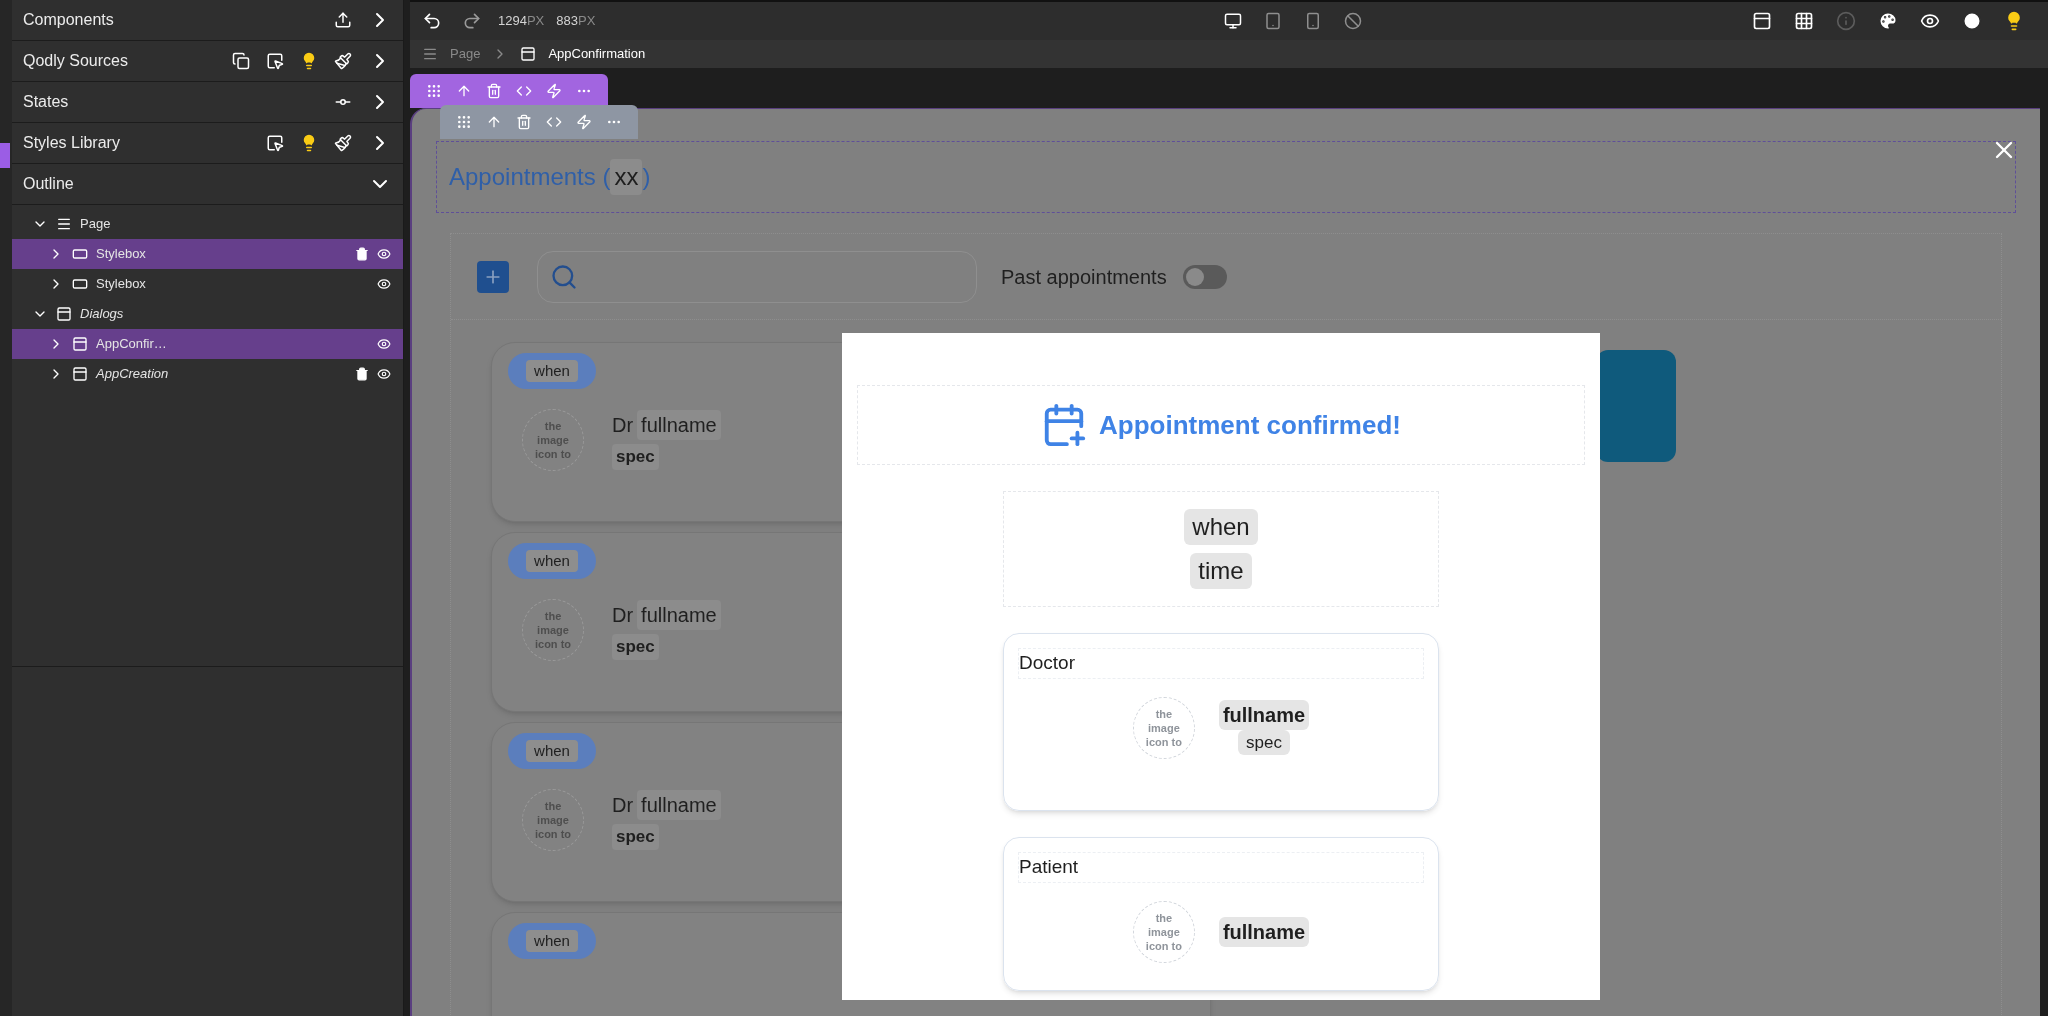  What do you see at coordinates (95, 224) in the screenshot?
I see `outline-label: Page` at bounding box center [95, 224].